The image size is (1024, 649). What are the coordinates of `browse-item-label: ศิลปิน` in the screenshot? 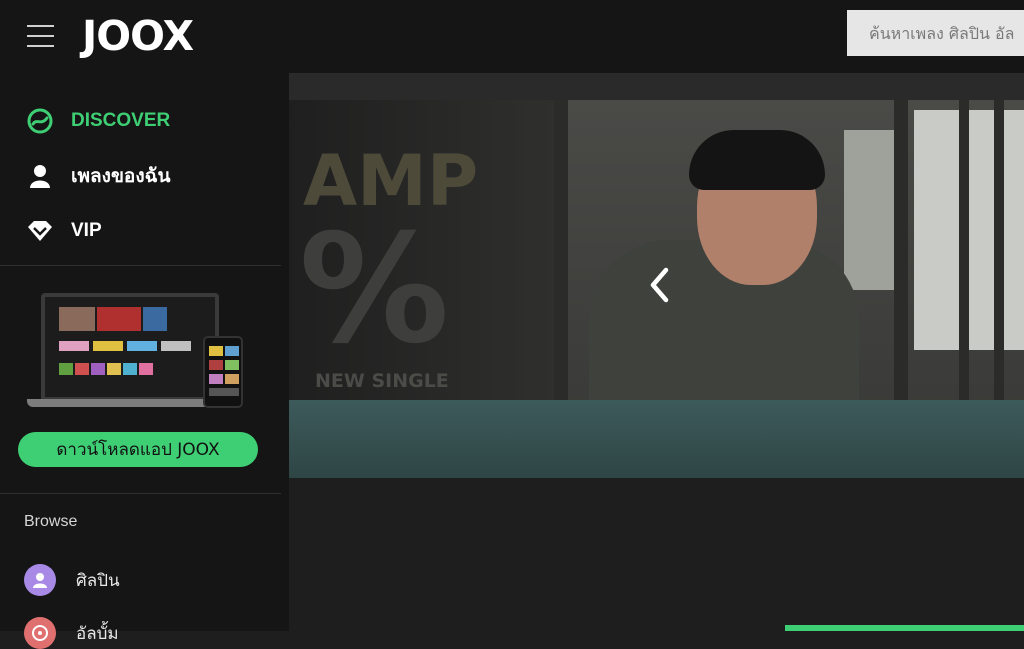 It's located at (98, 580).